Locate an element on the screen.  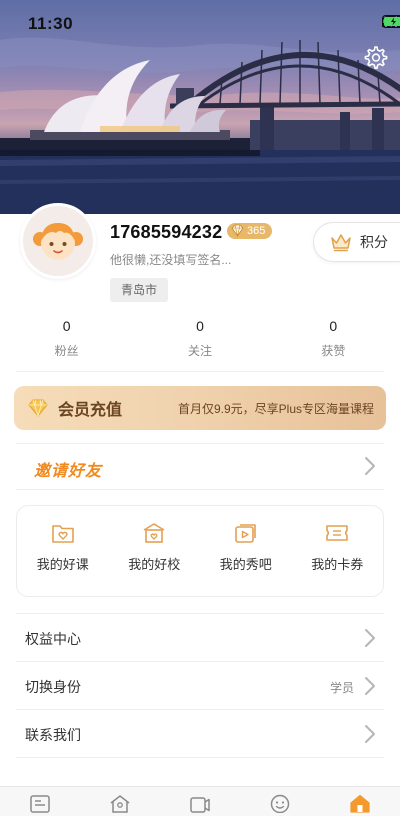
quick-link-label: 我的卡券 is located at coordinates (337, 564).